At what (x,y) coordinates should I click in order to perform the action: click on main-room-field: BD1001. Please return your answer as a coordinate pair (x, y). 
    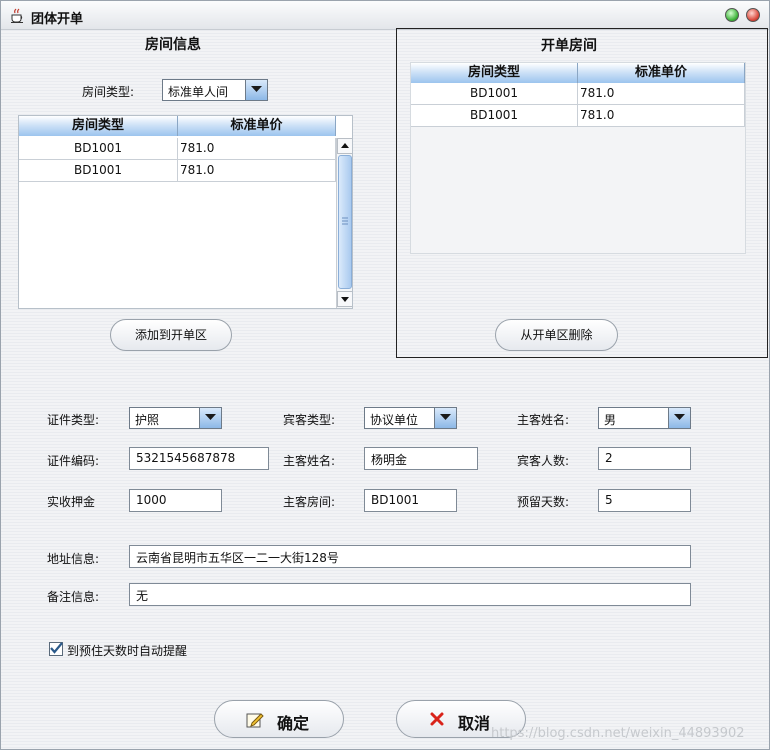
    Looking at the image, I should click on (410, 500).